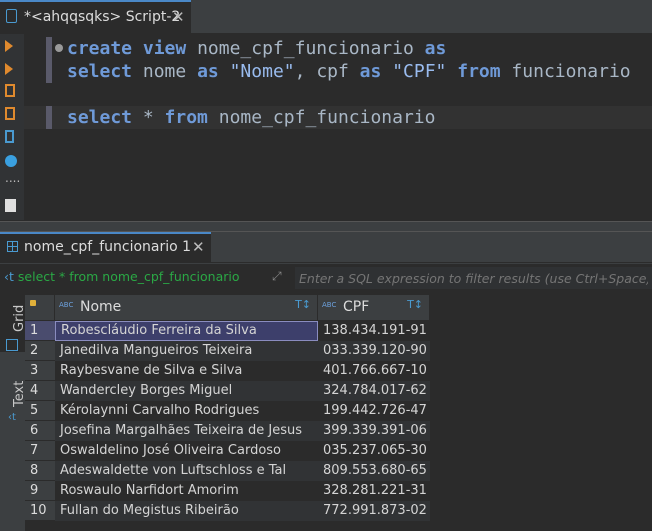  I want to click on code-token: create, so click(100, 48).